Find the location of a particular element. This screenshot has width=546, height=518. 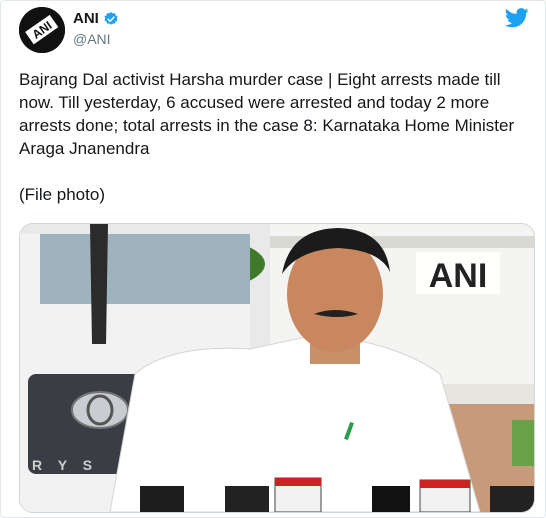

avatar: ANI is located at coordinates (42, 30).